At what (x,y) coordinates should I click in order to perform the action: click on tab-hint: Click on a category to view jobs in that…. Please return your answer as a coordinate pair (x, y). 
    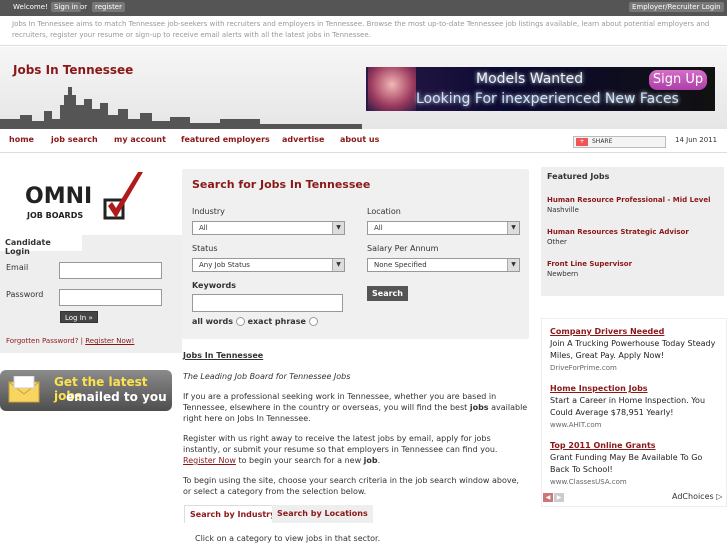
    Looking at the image, I should click on (288, 538).